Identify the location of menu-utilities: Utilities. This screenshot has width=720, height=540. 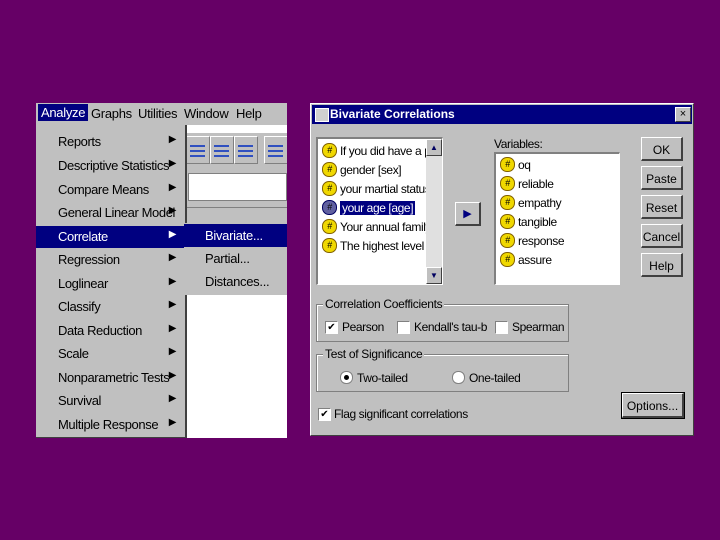
(158, 113).